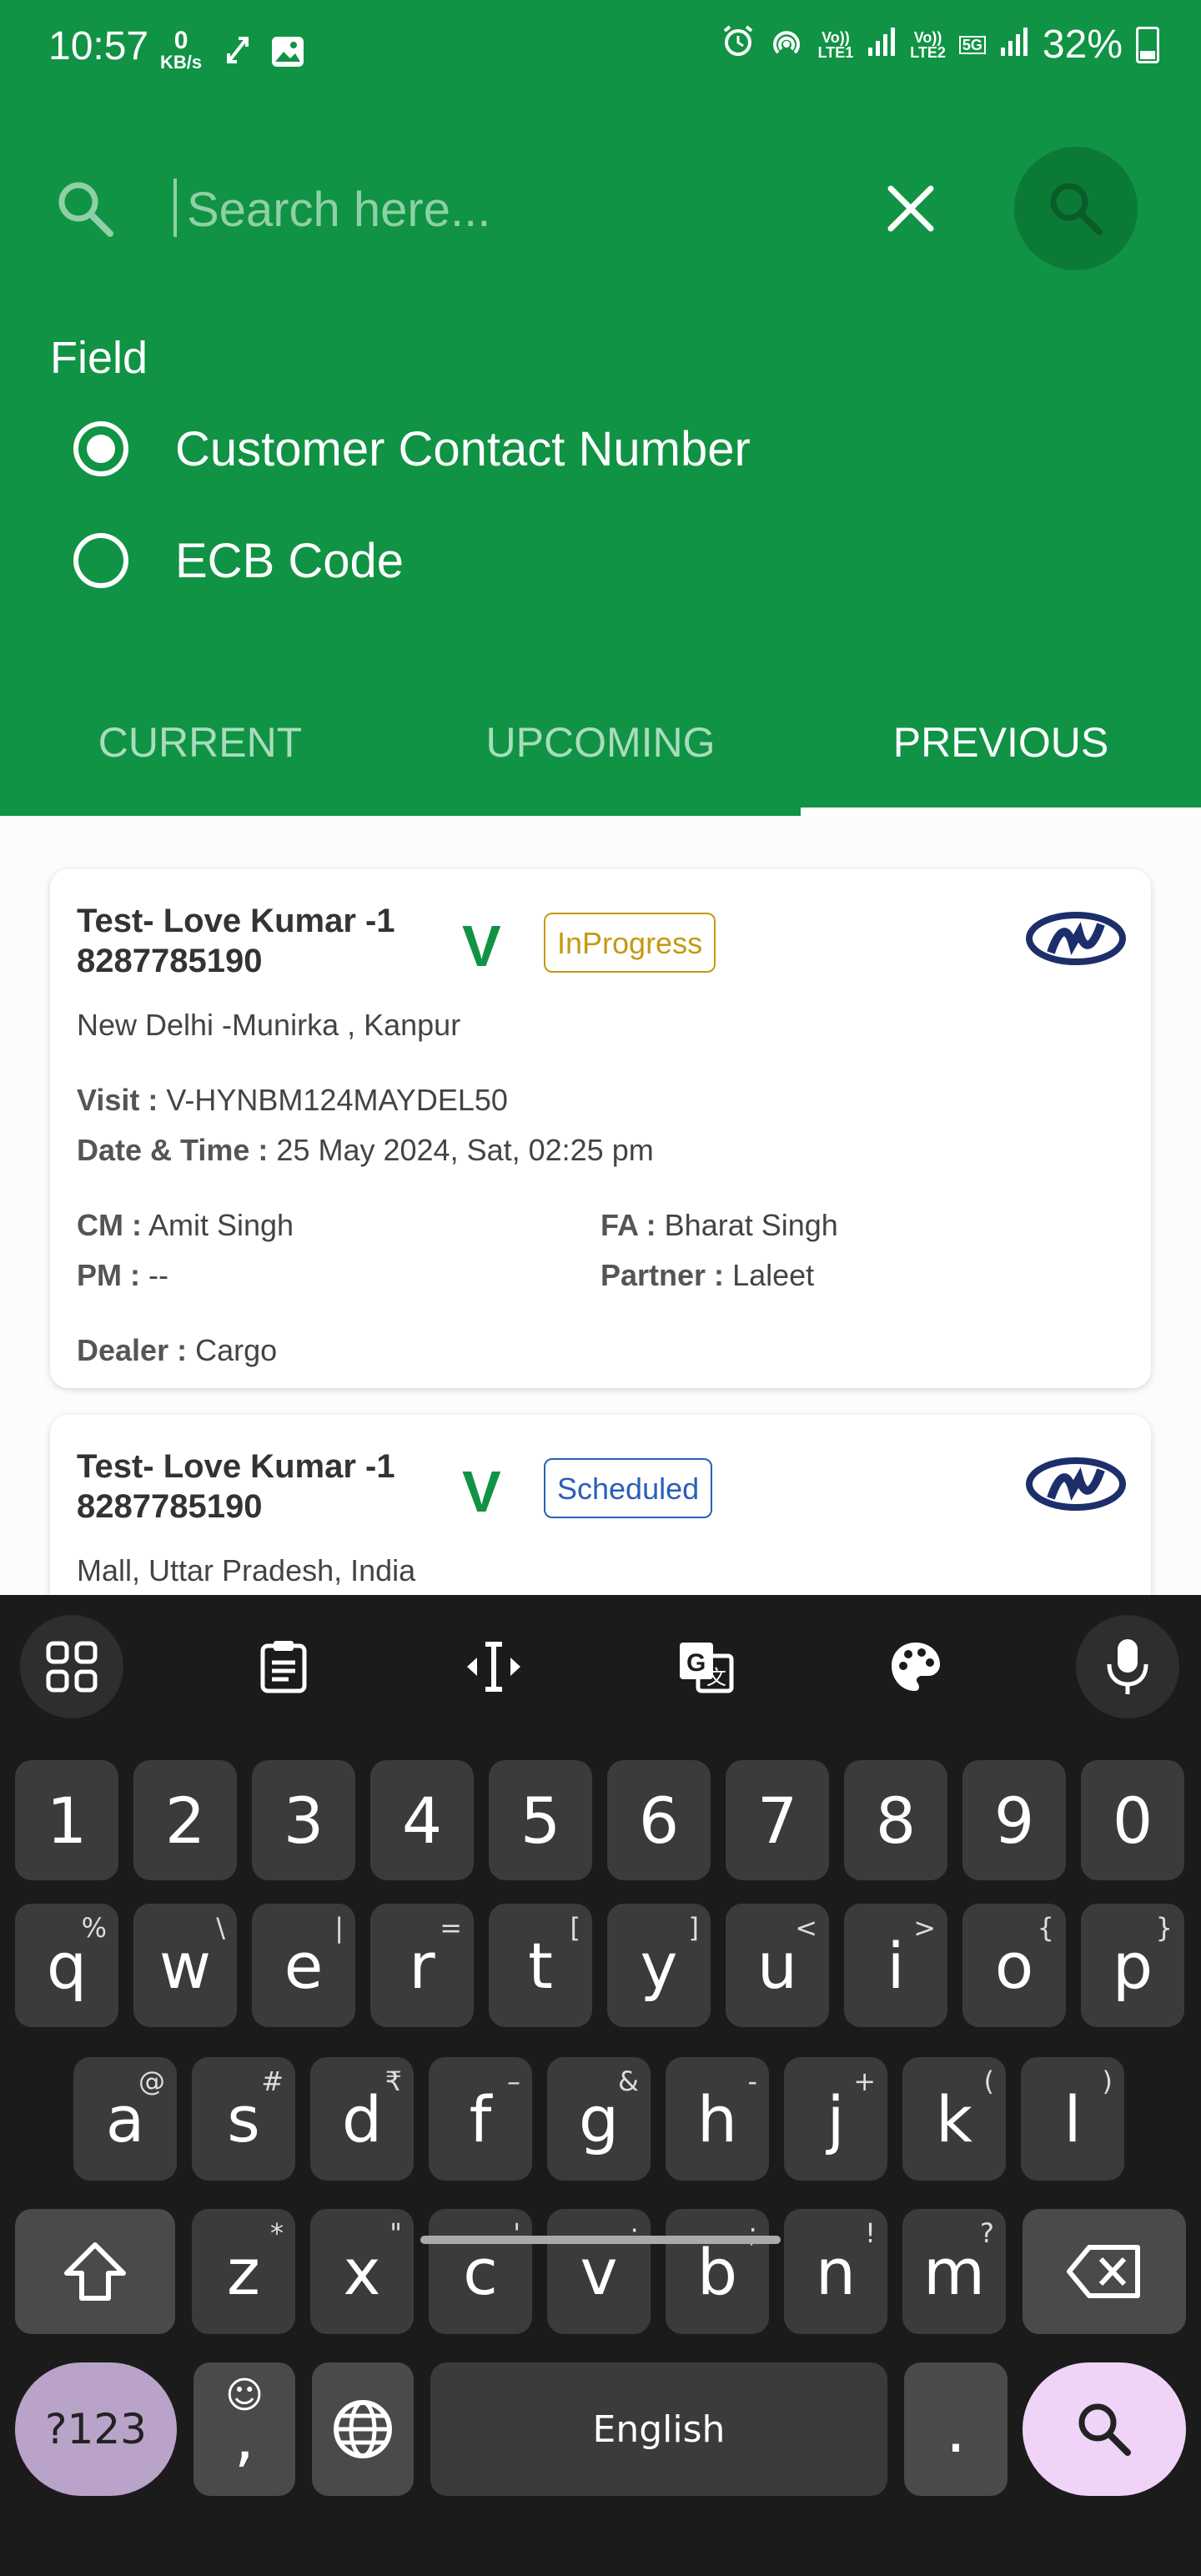 The image size is (1201, 2576). Describe the element at coordinates (236, 921) in the screenshot. I see `customer-name: Test- Love Kumar -1` at that location.